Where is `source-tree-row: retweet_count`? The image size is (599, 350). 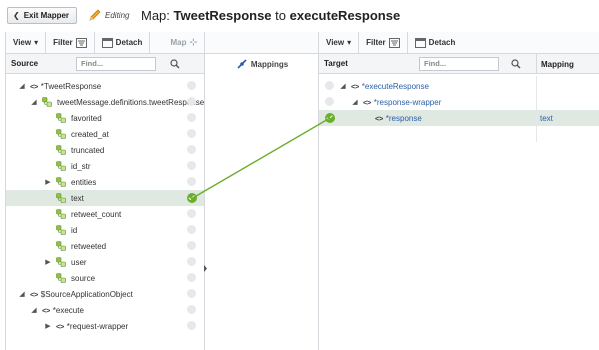 source-tree-row: retweet_count is located at coordinates (105, 214).